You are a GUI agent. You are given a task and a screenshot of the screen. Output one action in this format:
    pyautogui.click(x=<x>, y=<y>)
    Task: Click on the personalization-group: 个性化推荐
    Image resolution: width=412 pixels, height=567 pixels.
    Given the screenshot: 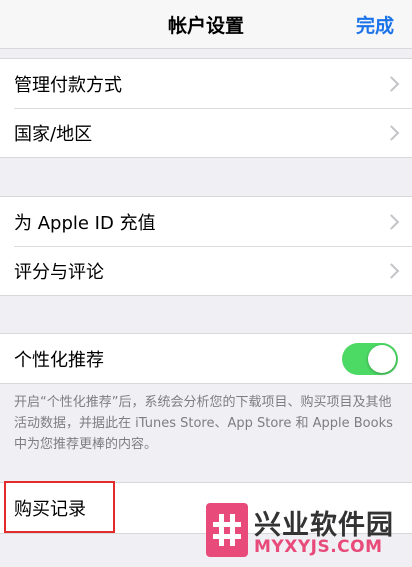 What is the action you would take?
    pyautogui.click(x=206, y=358)
    